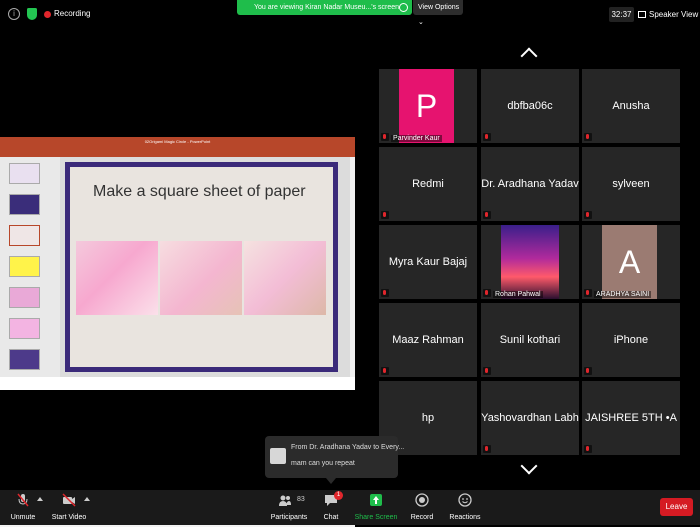  I want to click on participant-tile: A ARADHYA SAINI, so click(631, 262).